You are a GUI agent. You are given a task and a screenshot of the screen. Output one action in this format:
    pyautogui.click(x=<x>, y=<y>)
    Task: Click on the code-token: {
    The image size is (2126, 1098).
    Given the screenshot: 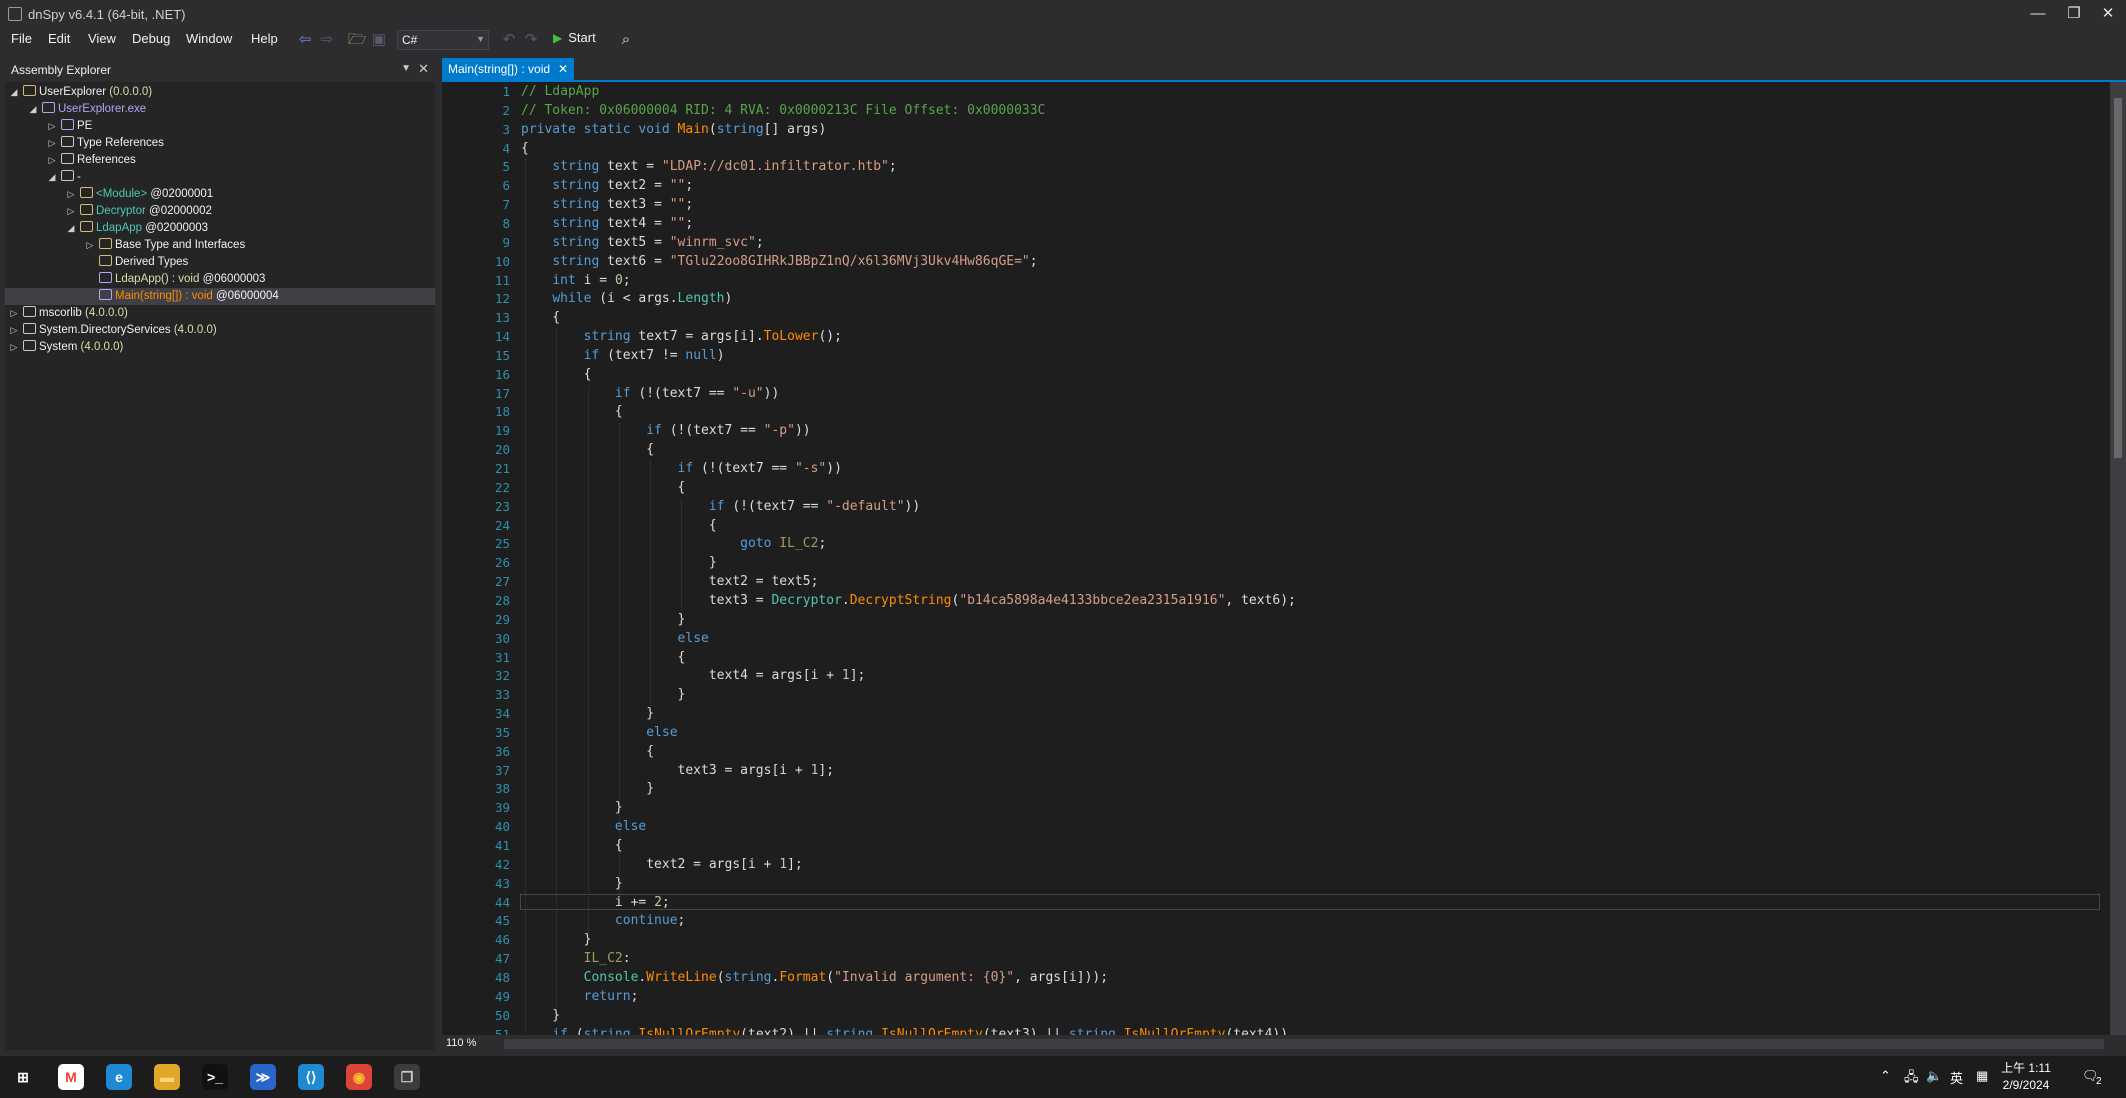 What is the action you would take?
    pyautogui.click(x=572, y=845)
    